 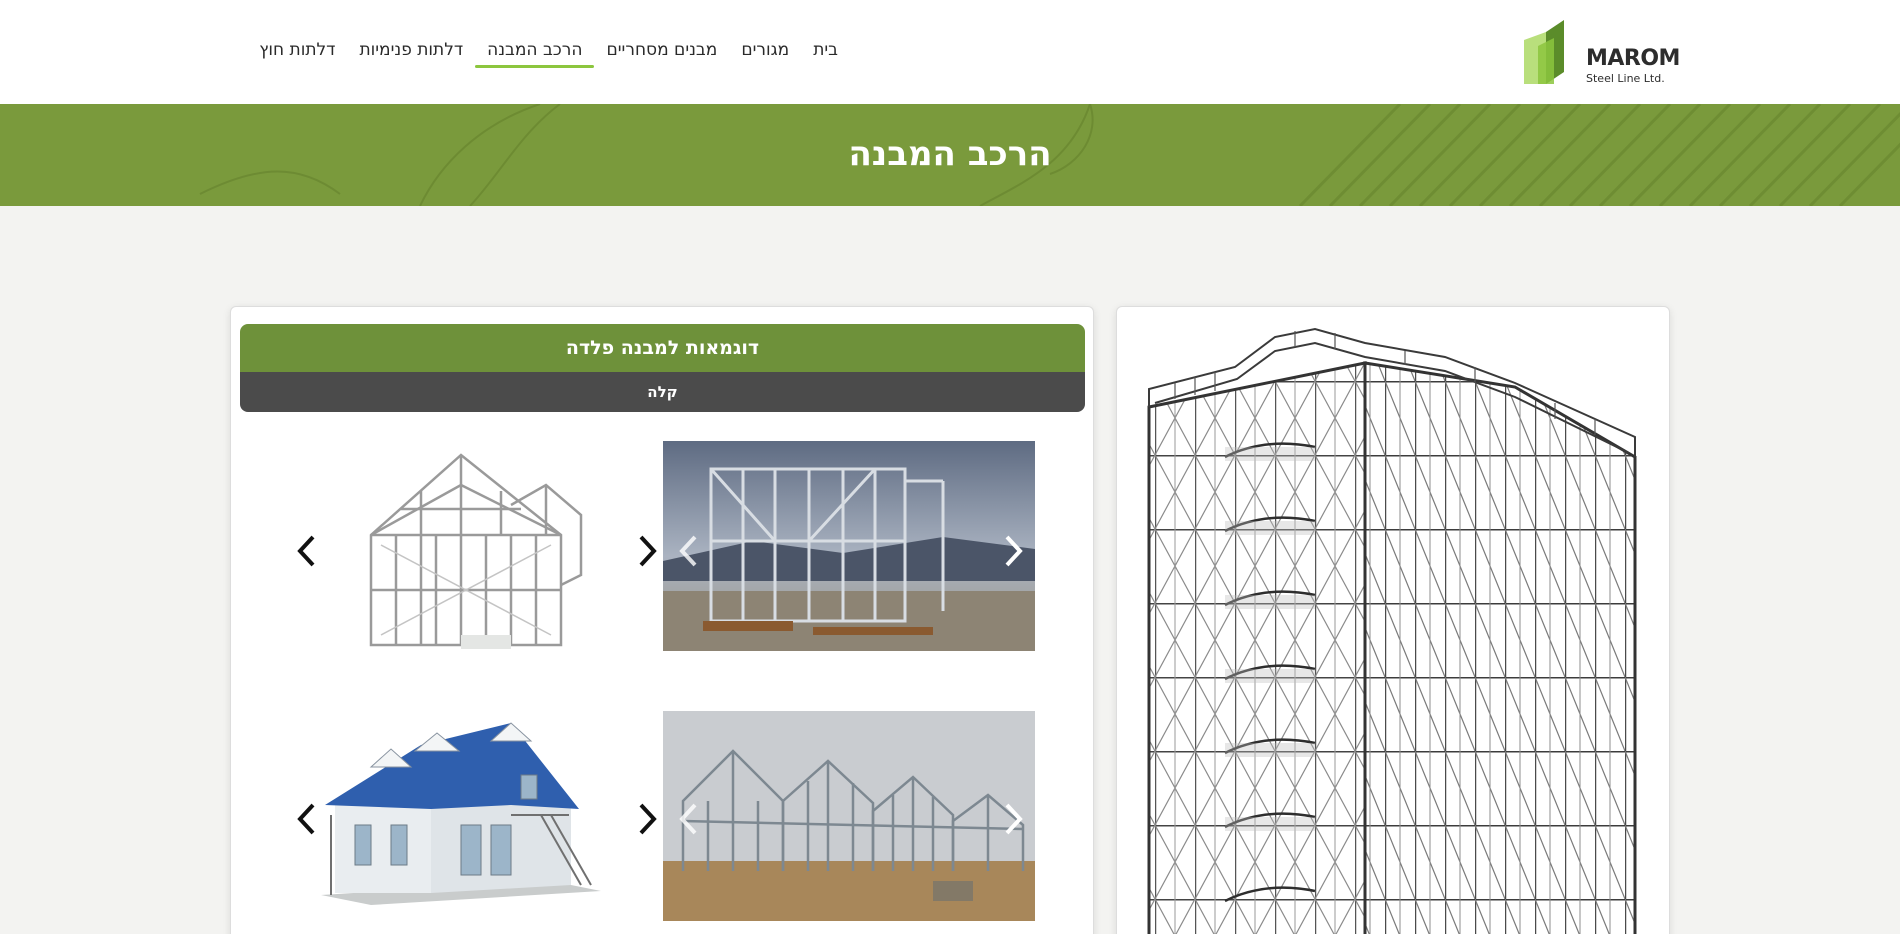 I want to click on page-banner: הרכב המבנה, so click(x=950, y=155).